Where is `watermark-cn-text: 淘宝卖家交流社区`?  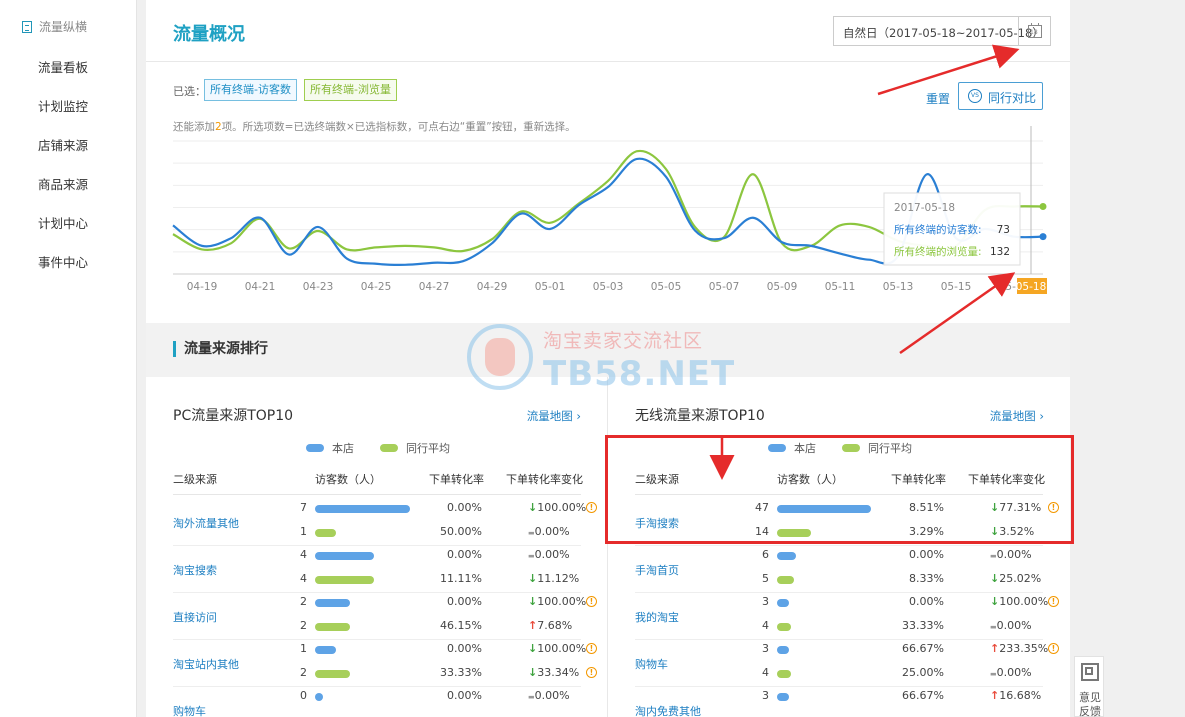 watermark-cn-text: 淘宝卖家交流社区 is located at coordinates (623, 341).